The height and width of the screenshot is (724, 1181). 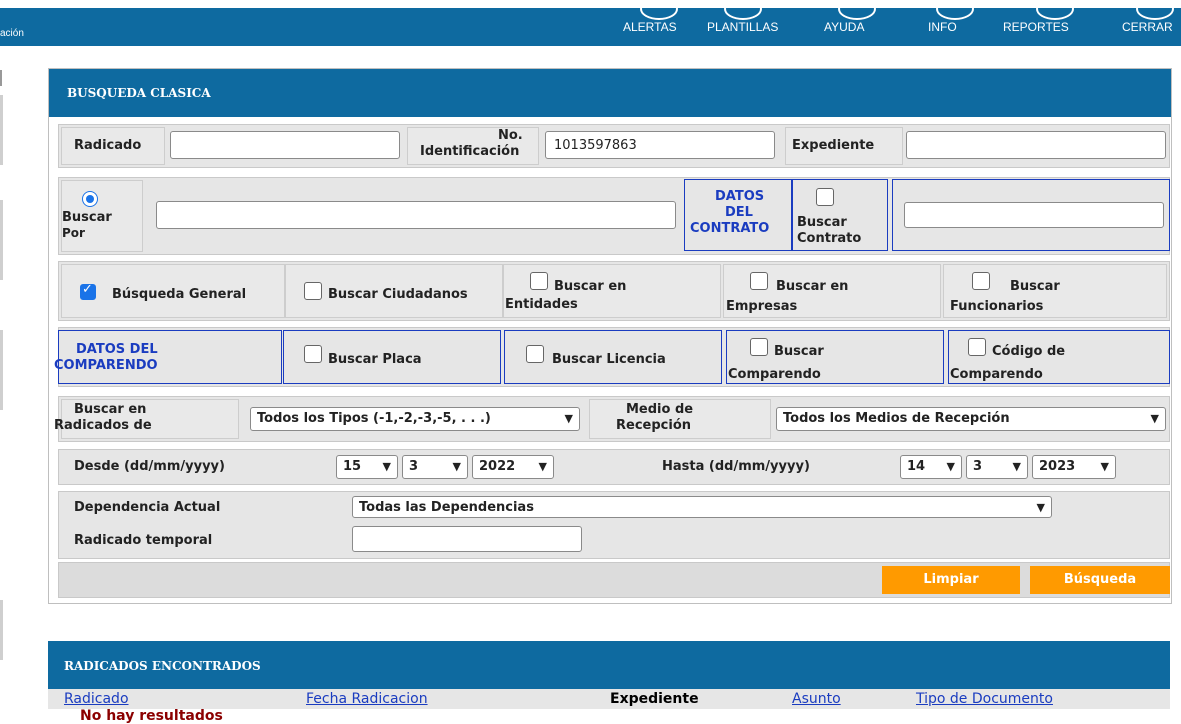 What do you see at coordinates (590, 286) in the screenshot?
I see `buscar-entidades-label-top: Buscar en` at bounding box center [590, 286].